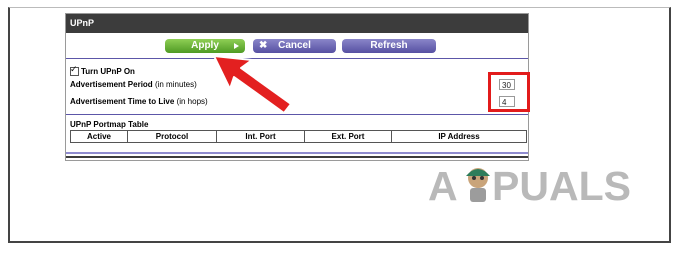 This screenshot has width=682, height=256. Describe the element at coordinates (252, 84) in the screenshot. I see `red-arrow-icon` at that location.